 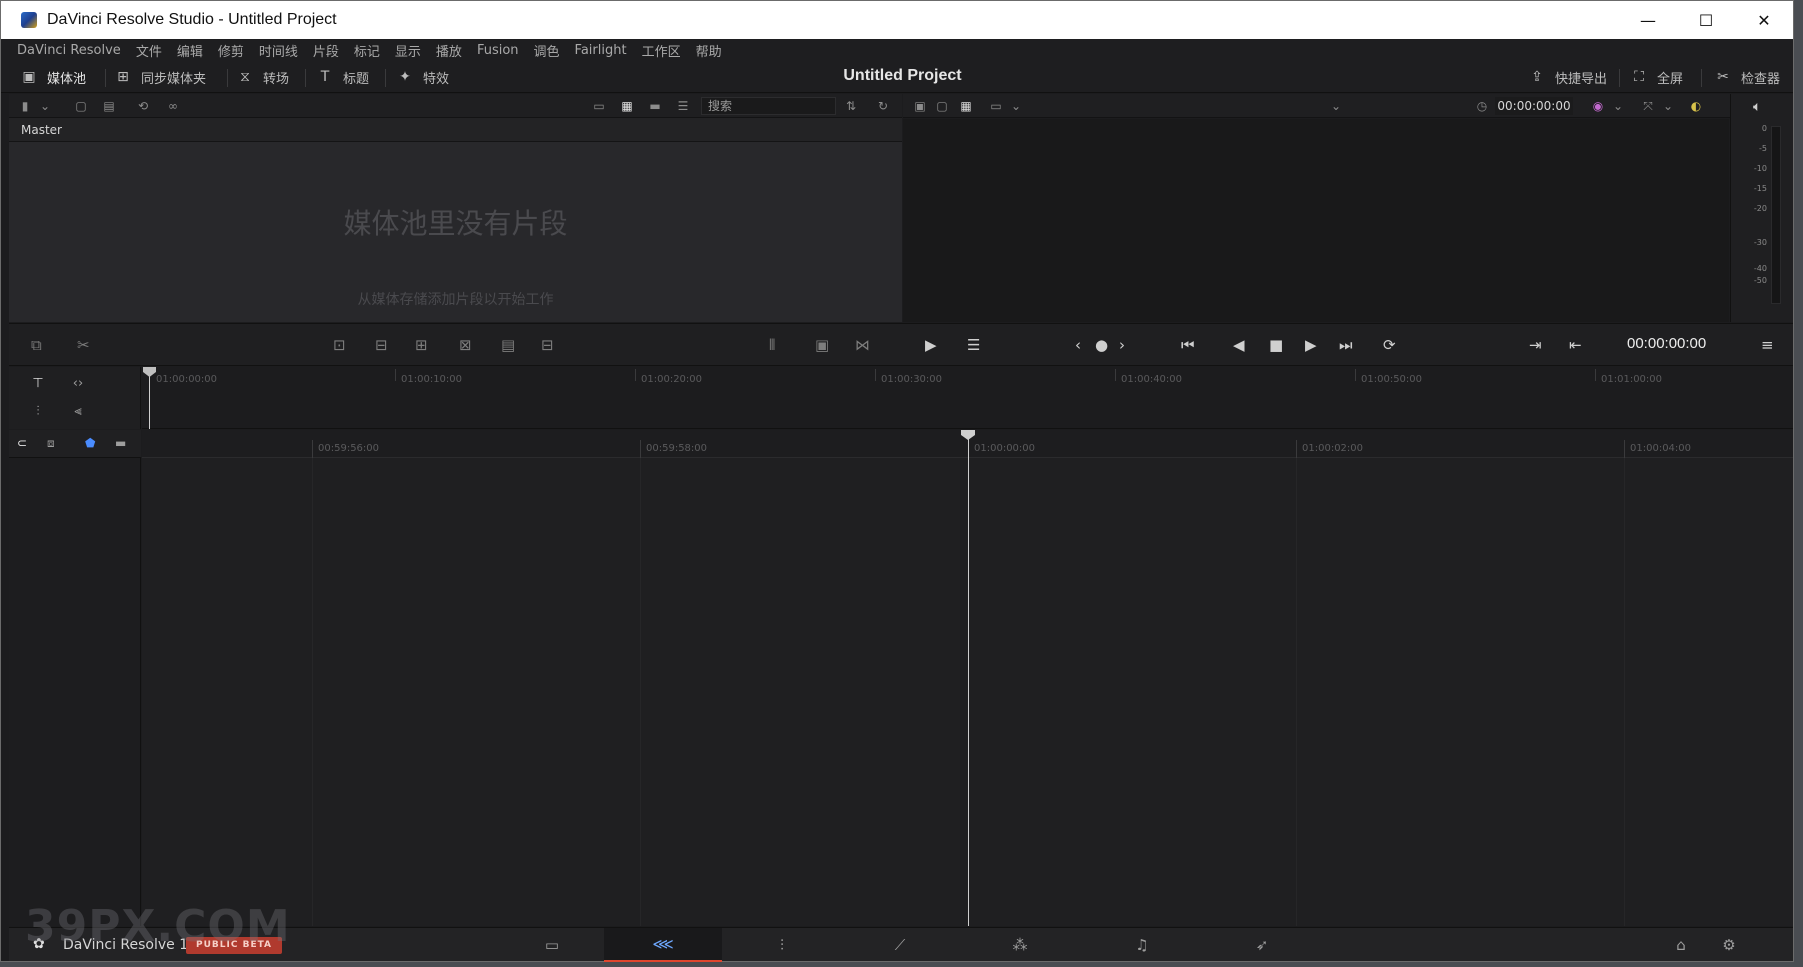 What do you see at coordinates (920, 106) in the screenshot?
I see `image-wipe-icon: ▣` at bounding box center [920, 106].